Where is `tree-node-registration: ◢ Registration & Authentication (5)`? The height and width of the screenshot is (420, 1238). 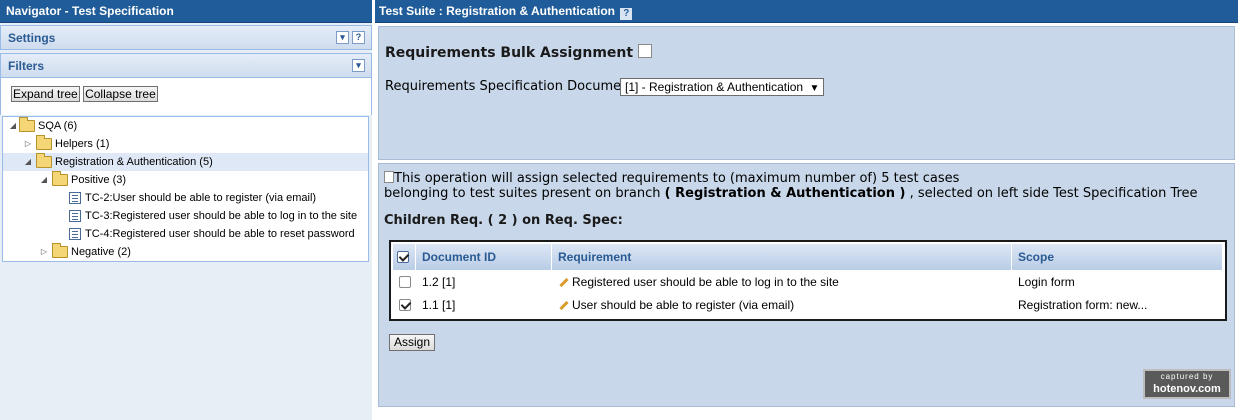 tree-node-registration: ◢ Registration & Authentication (5) is located at coordinates (185, 162).